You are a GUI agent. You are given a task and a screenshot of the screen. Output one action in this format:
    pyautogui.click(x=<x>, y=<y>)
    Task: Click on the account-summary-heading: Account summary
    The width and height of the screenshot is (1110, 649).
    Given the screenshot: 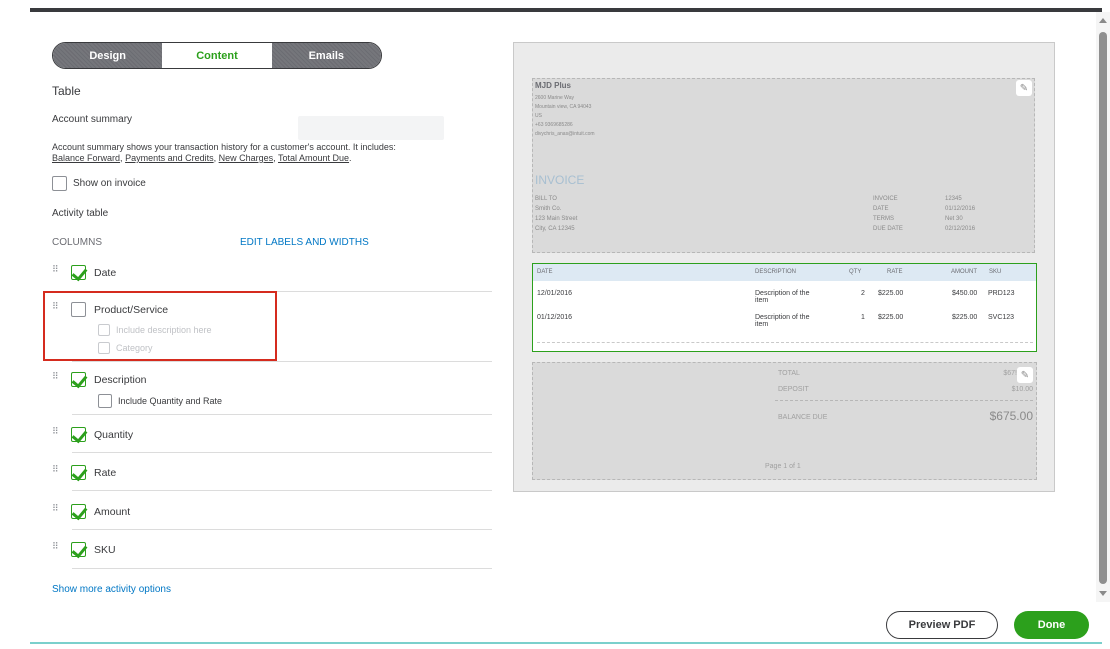 What is the action you would take?
    pyautogui.click(x=92, y=119)
    